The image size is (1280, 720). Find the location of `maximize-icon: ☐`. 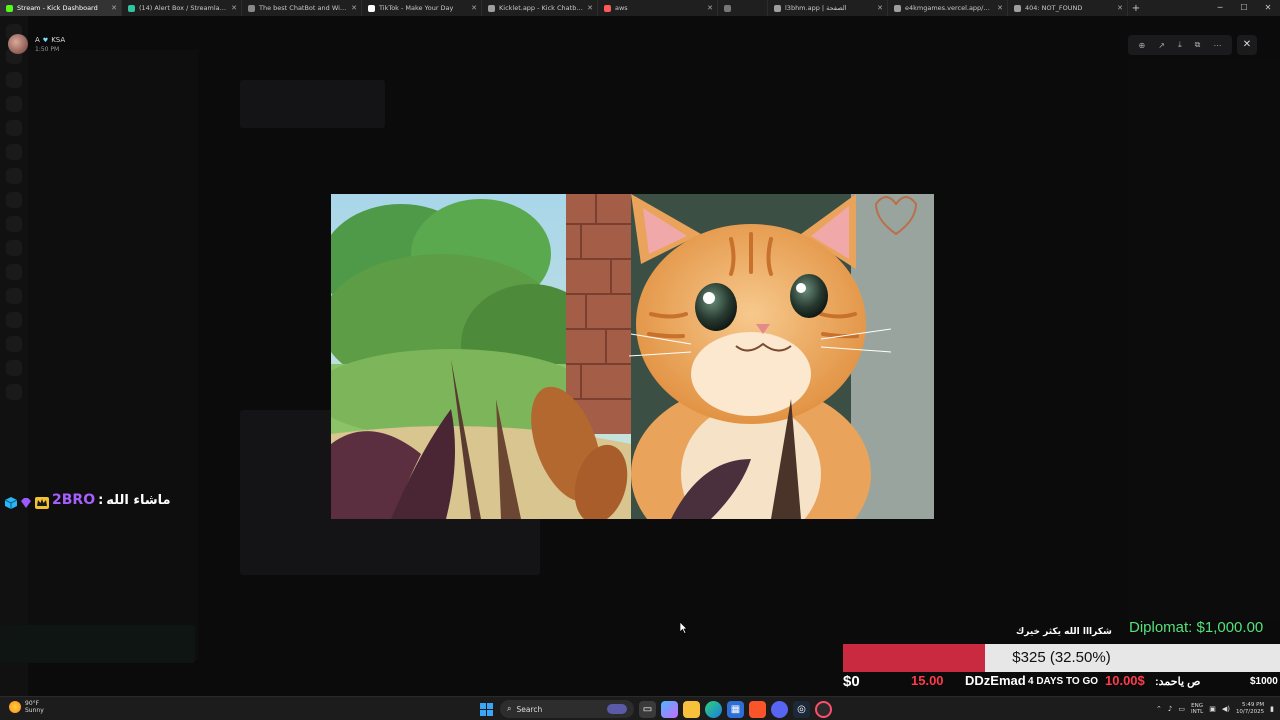

maximize-icon: ☐ is located at coordinates (1244, 8).